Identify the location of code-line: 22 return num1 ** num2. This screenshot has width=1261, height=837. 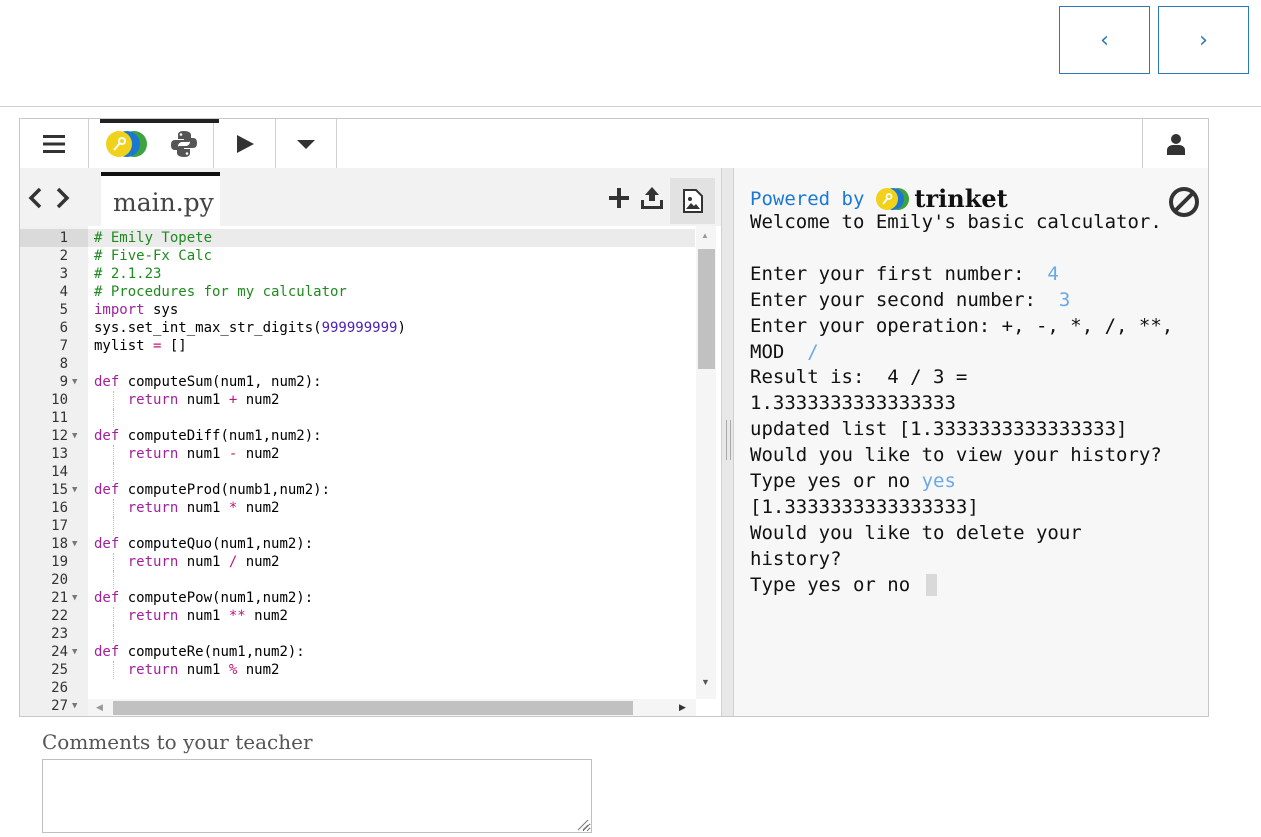
(357, 616).